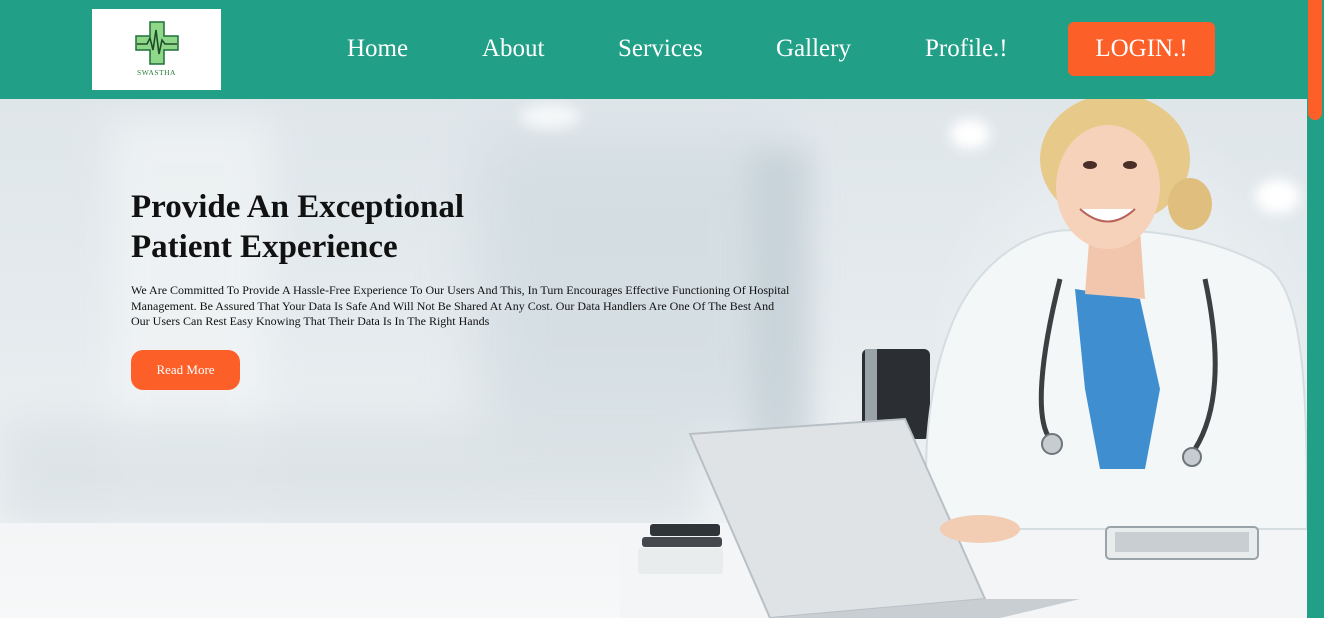 This screenshot has height=618, width=1324. I want to click on nav-services: Services, so click(660, 49).